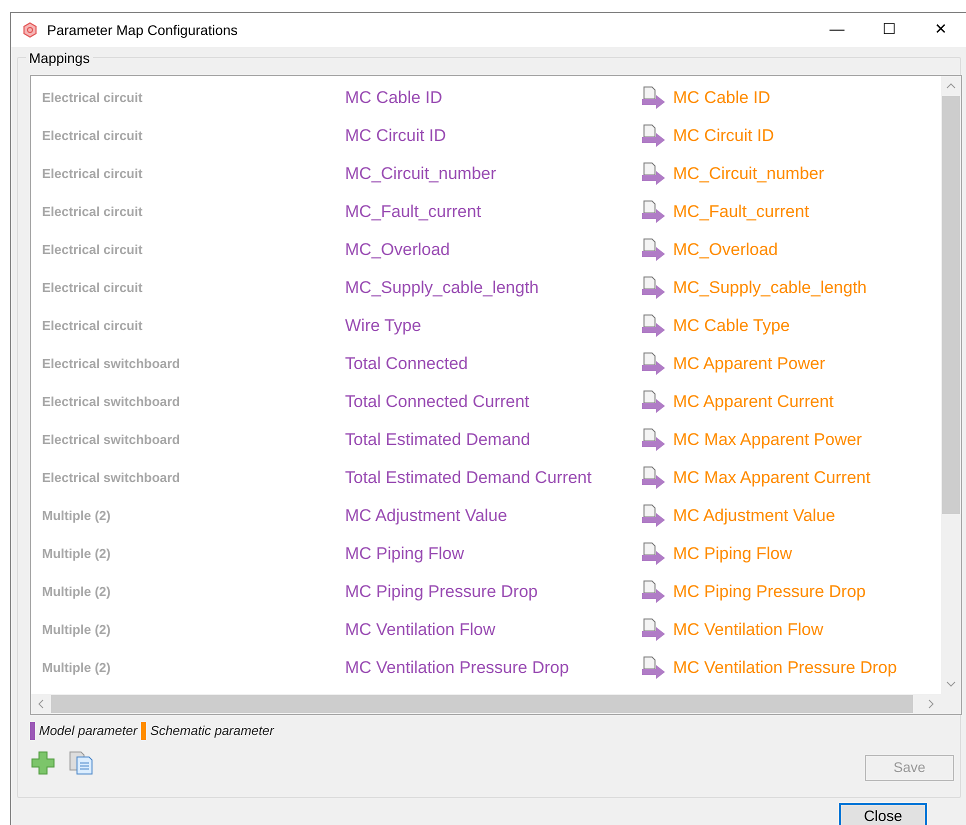 The width and height of the screenshot is (966, 825). Describe the element at coordinates (442, 288) in the screenshot. I see `model-parameter: MC_Supply_cable_length` at that location.